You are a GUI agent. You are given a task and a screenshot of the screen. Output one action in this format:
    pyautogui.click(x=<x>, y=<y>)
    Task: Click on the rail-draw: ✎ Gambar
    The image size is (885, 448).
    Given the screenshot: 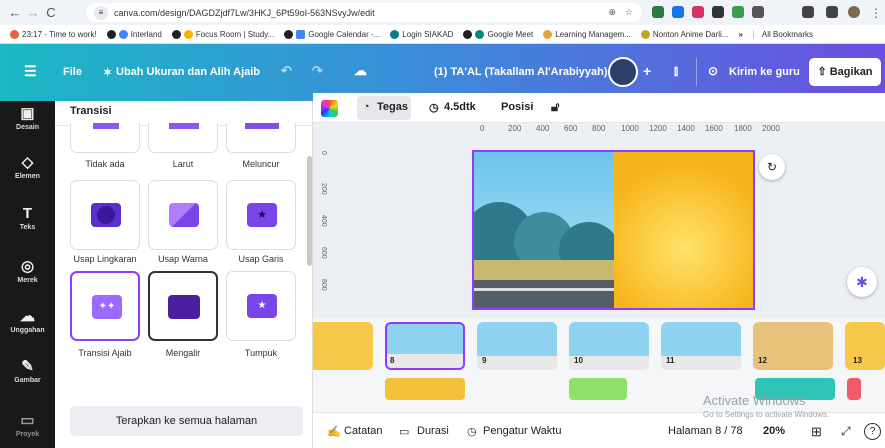 What is the action you would take?
    pyautogui.click(x=27, y=370)
    